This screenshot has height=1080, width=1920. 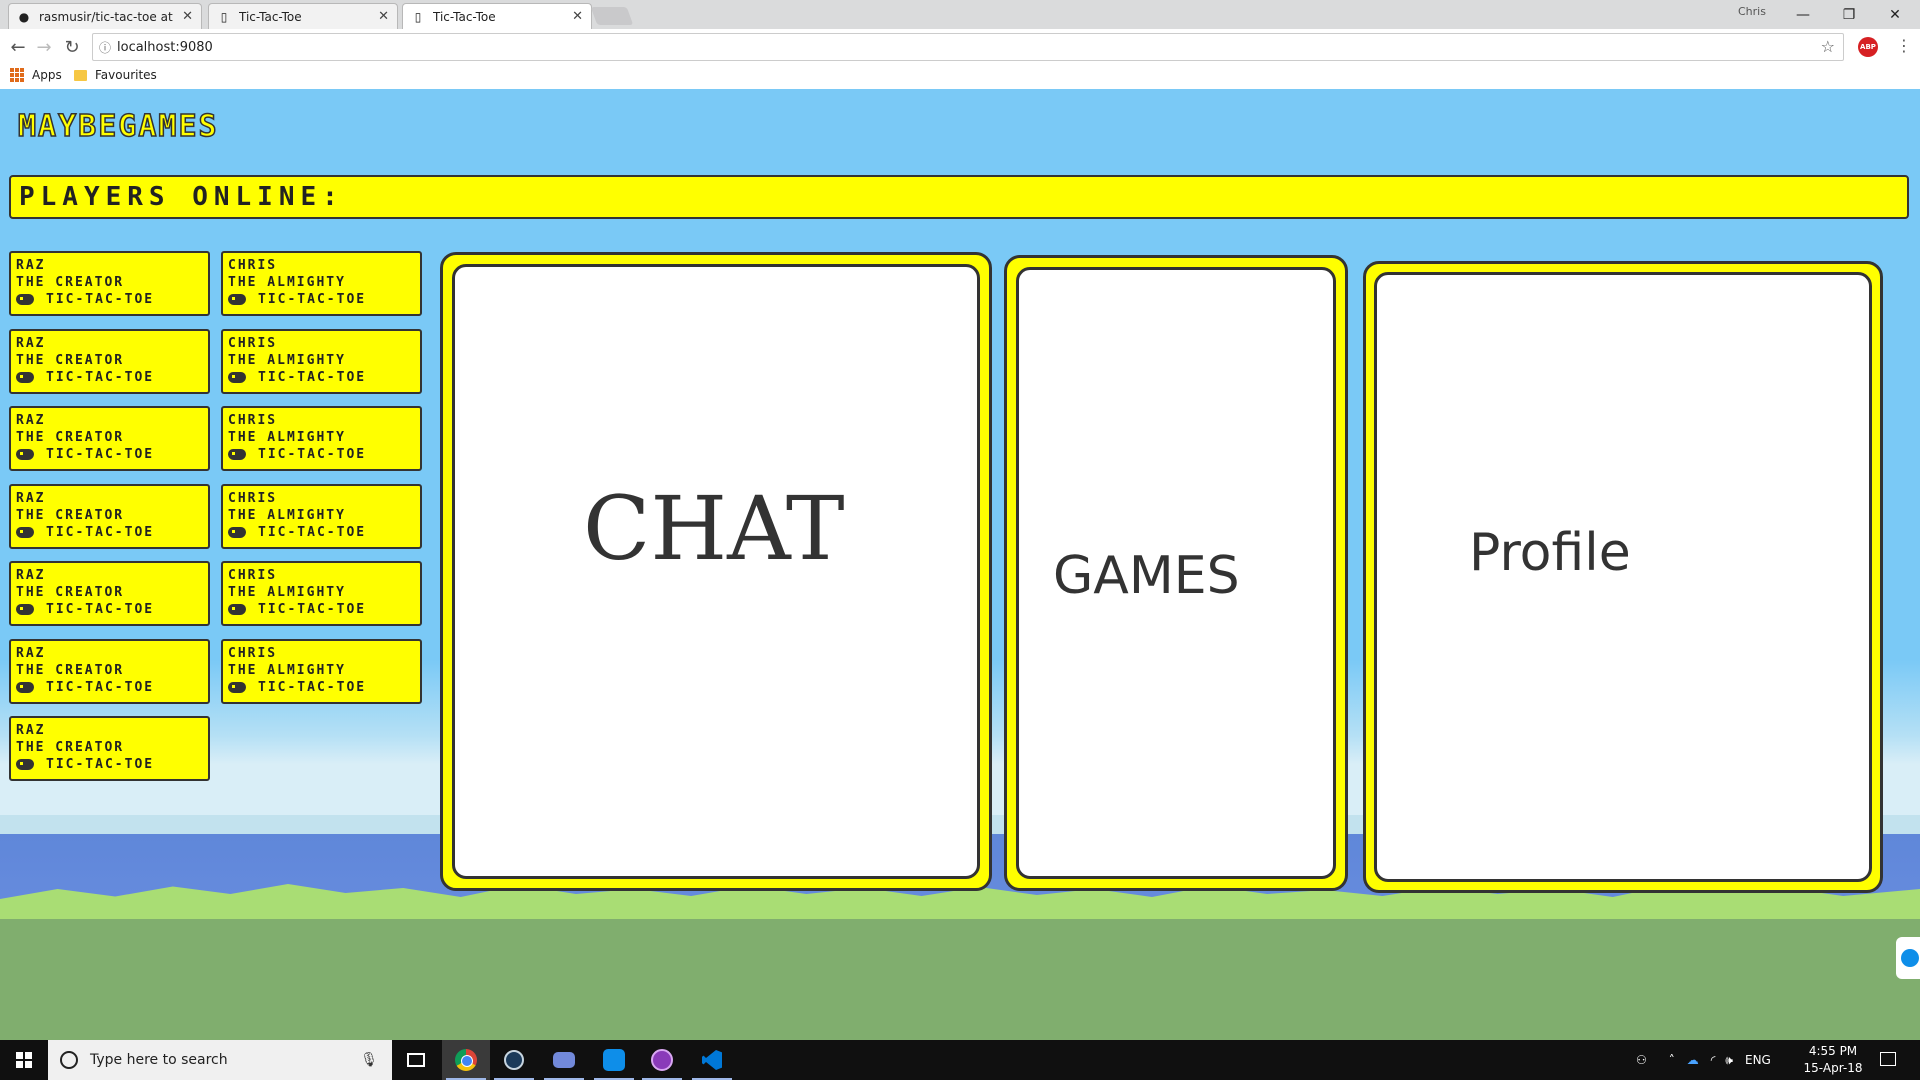 What do you see at coordinates (514, 1060) in the screenshot?
I see `taskbar-steam` at bounding box center [514, 1060].